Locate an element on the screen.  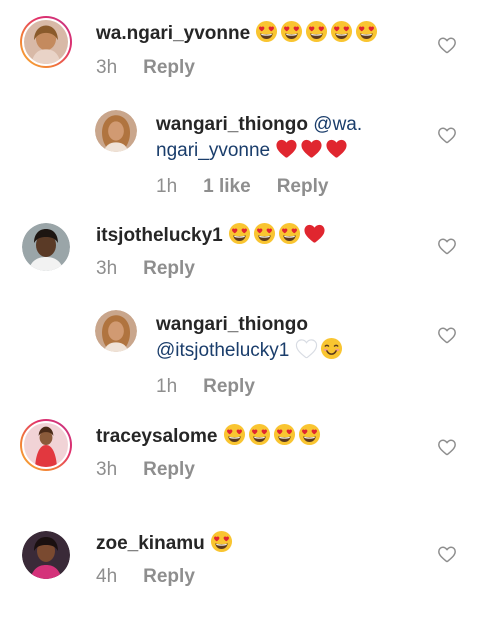
comment-username: traceysalome is located at coordinates (156, 436).